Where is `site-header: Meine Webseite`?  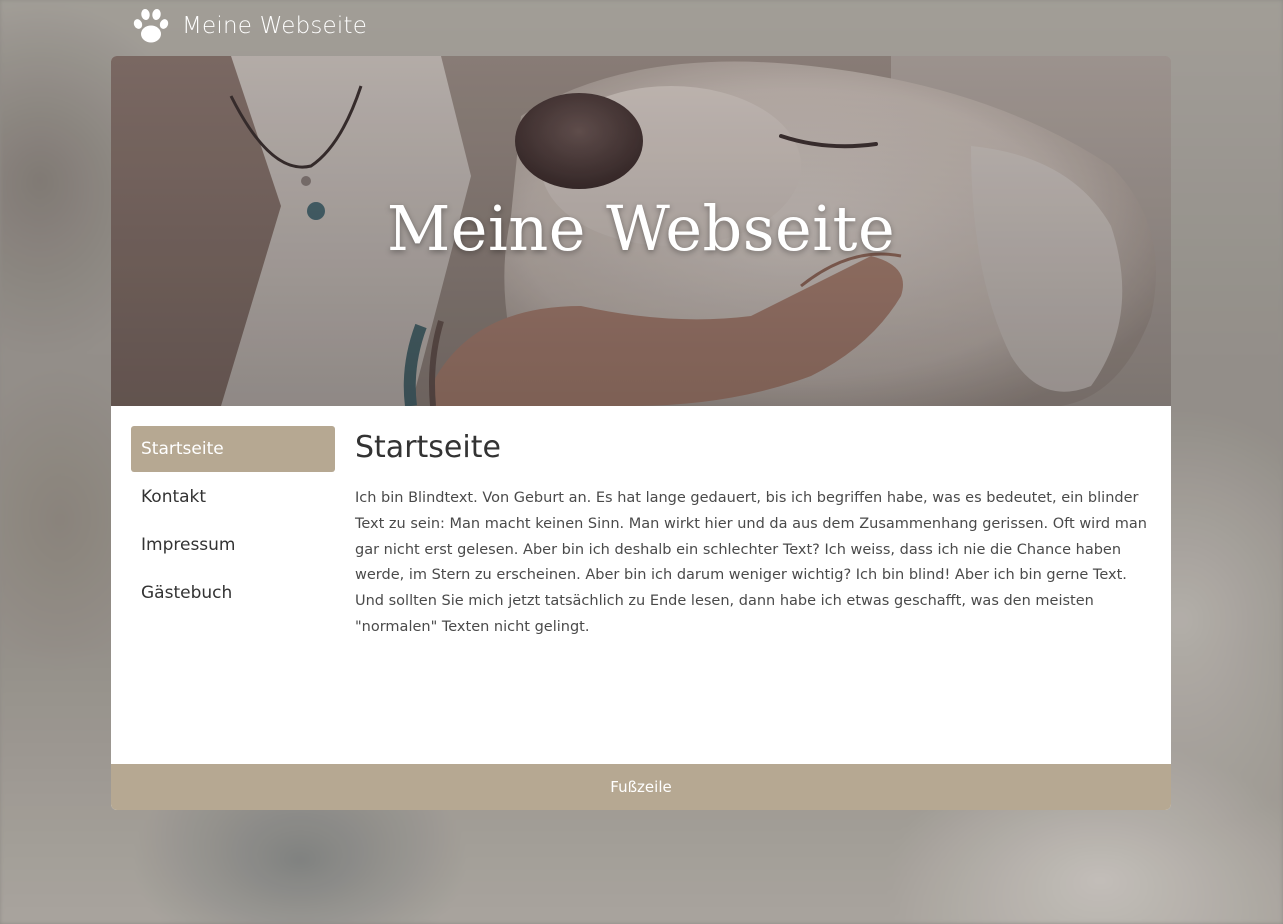 site-header: Meine Webseite is located at coordinates (248, 26).